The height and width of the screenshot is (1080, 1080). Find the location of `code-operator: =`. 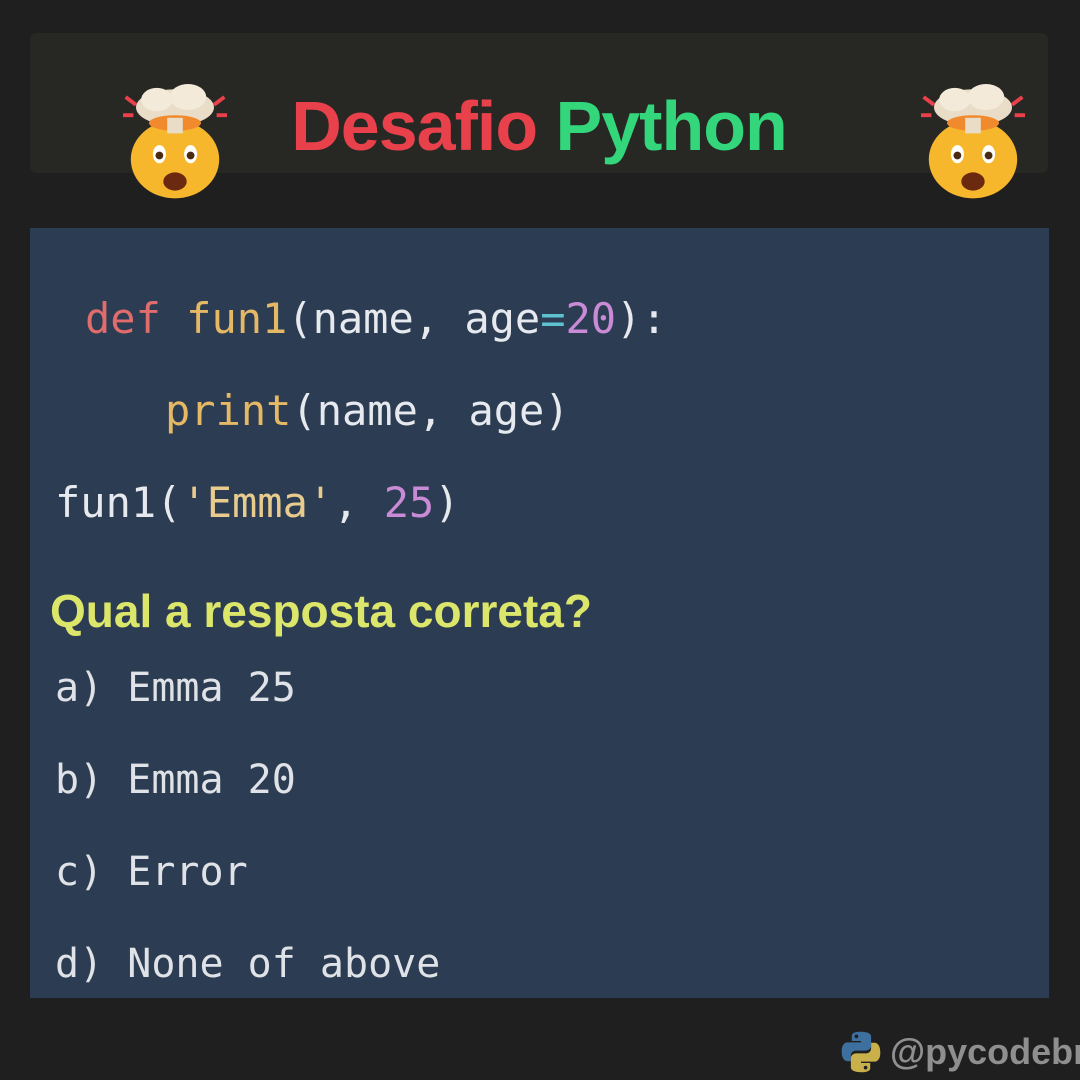

code-operator: = is located at coordinates (553, 318).